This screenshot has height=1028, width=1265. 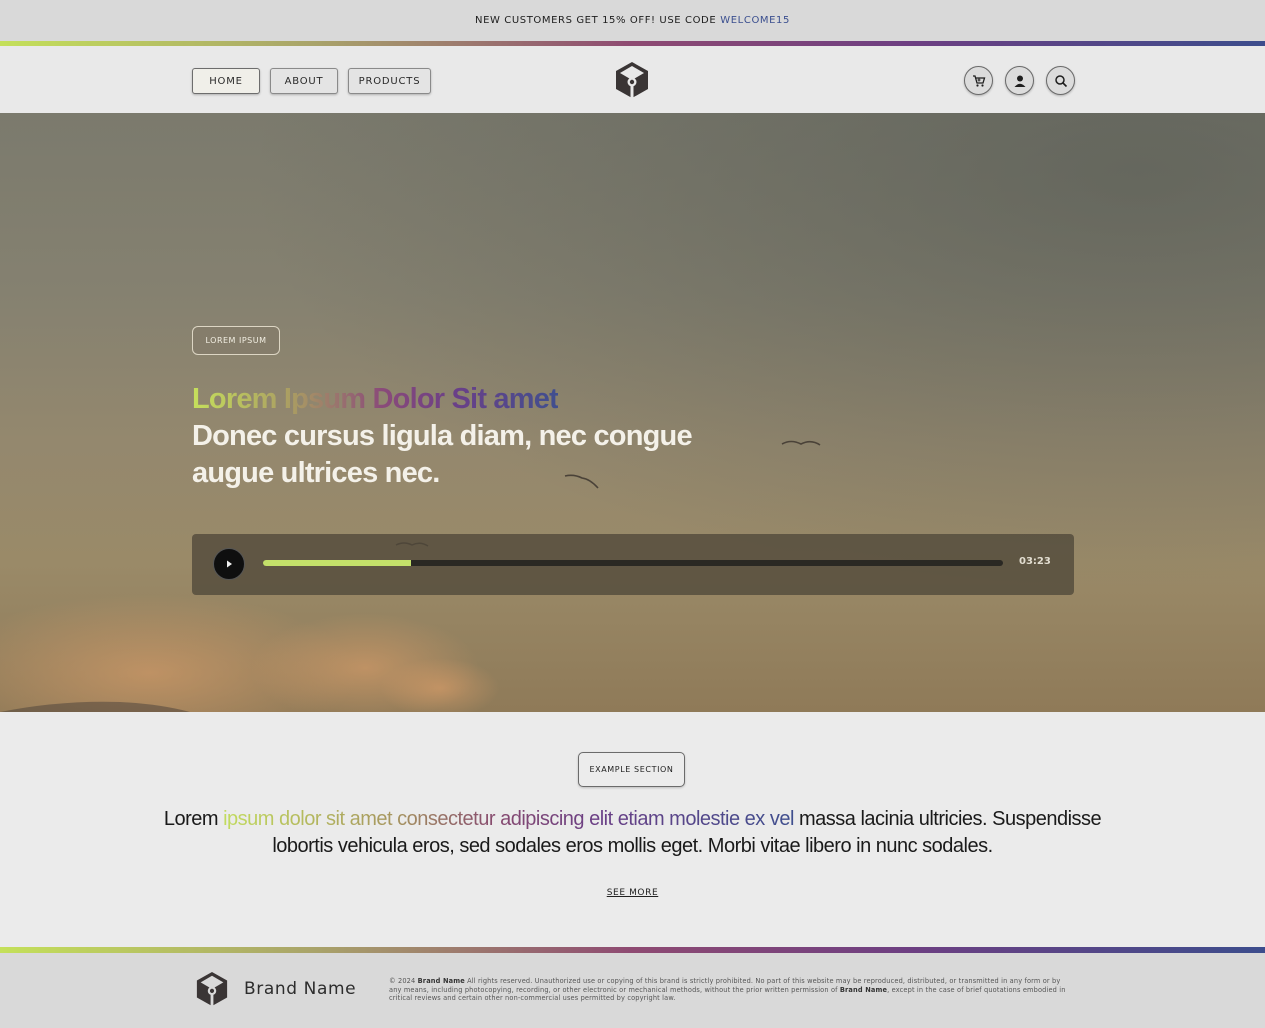 I want to click on promo-code: WELCOME15, so click(x=755, y=20).